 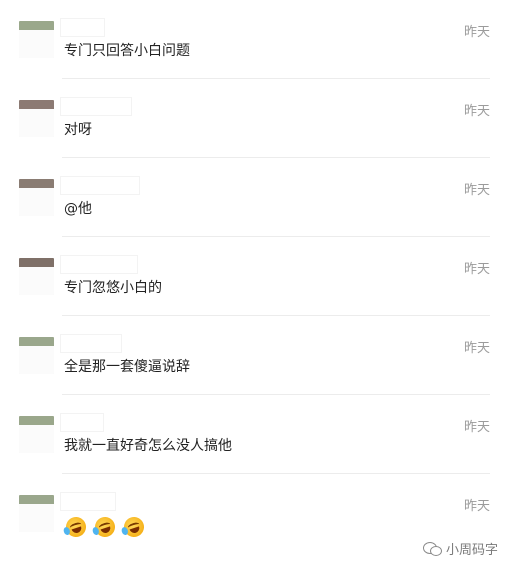 I want to click on comment-item: 昨天 专门只回答小白问题, so click(x=257, y=39).